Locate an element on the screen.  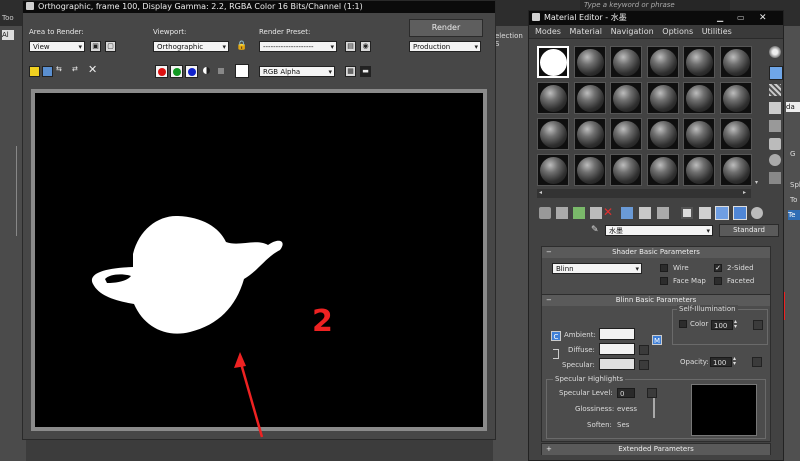
face-map-checkbox is located at coordinates (664, 281).